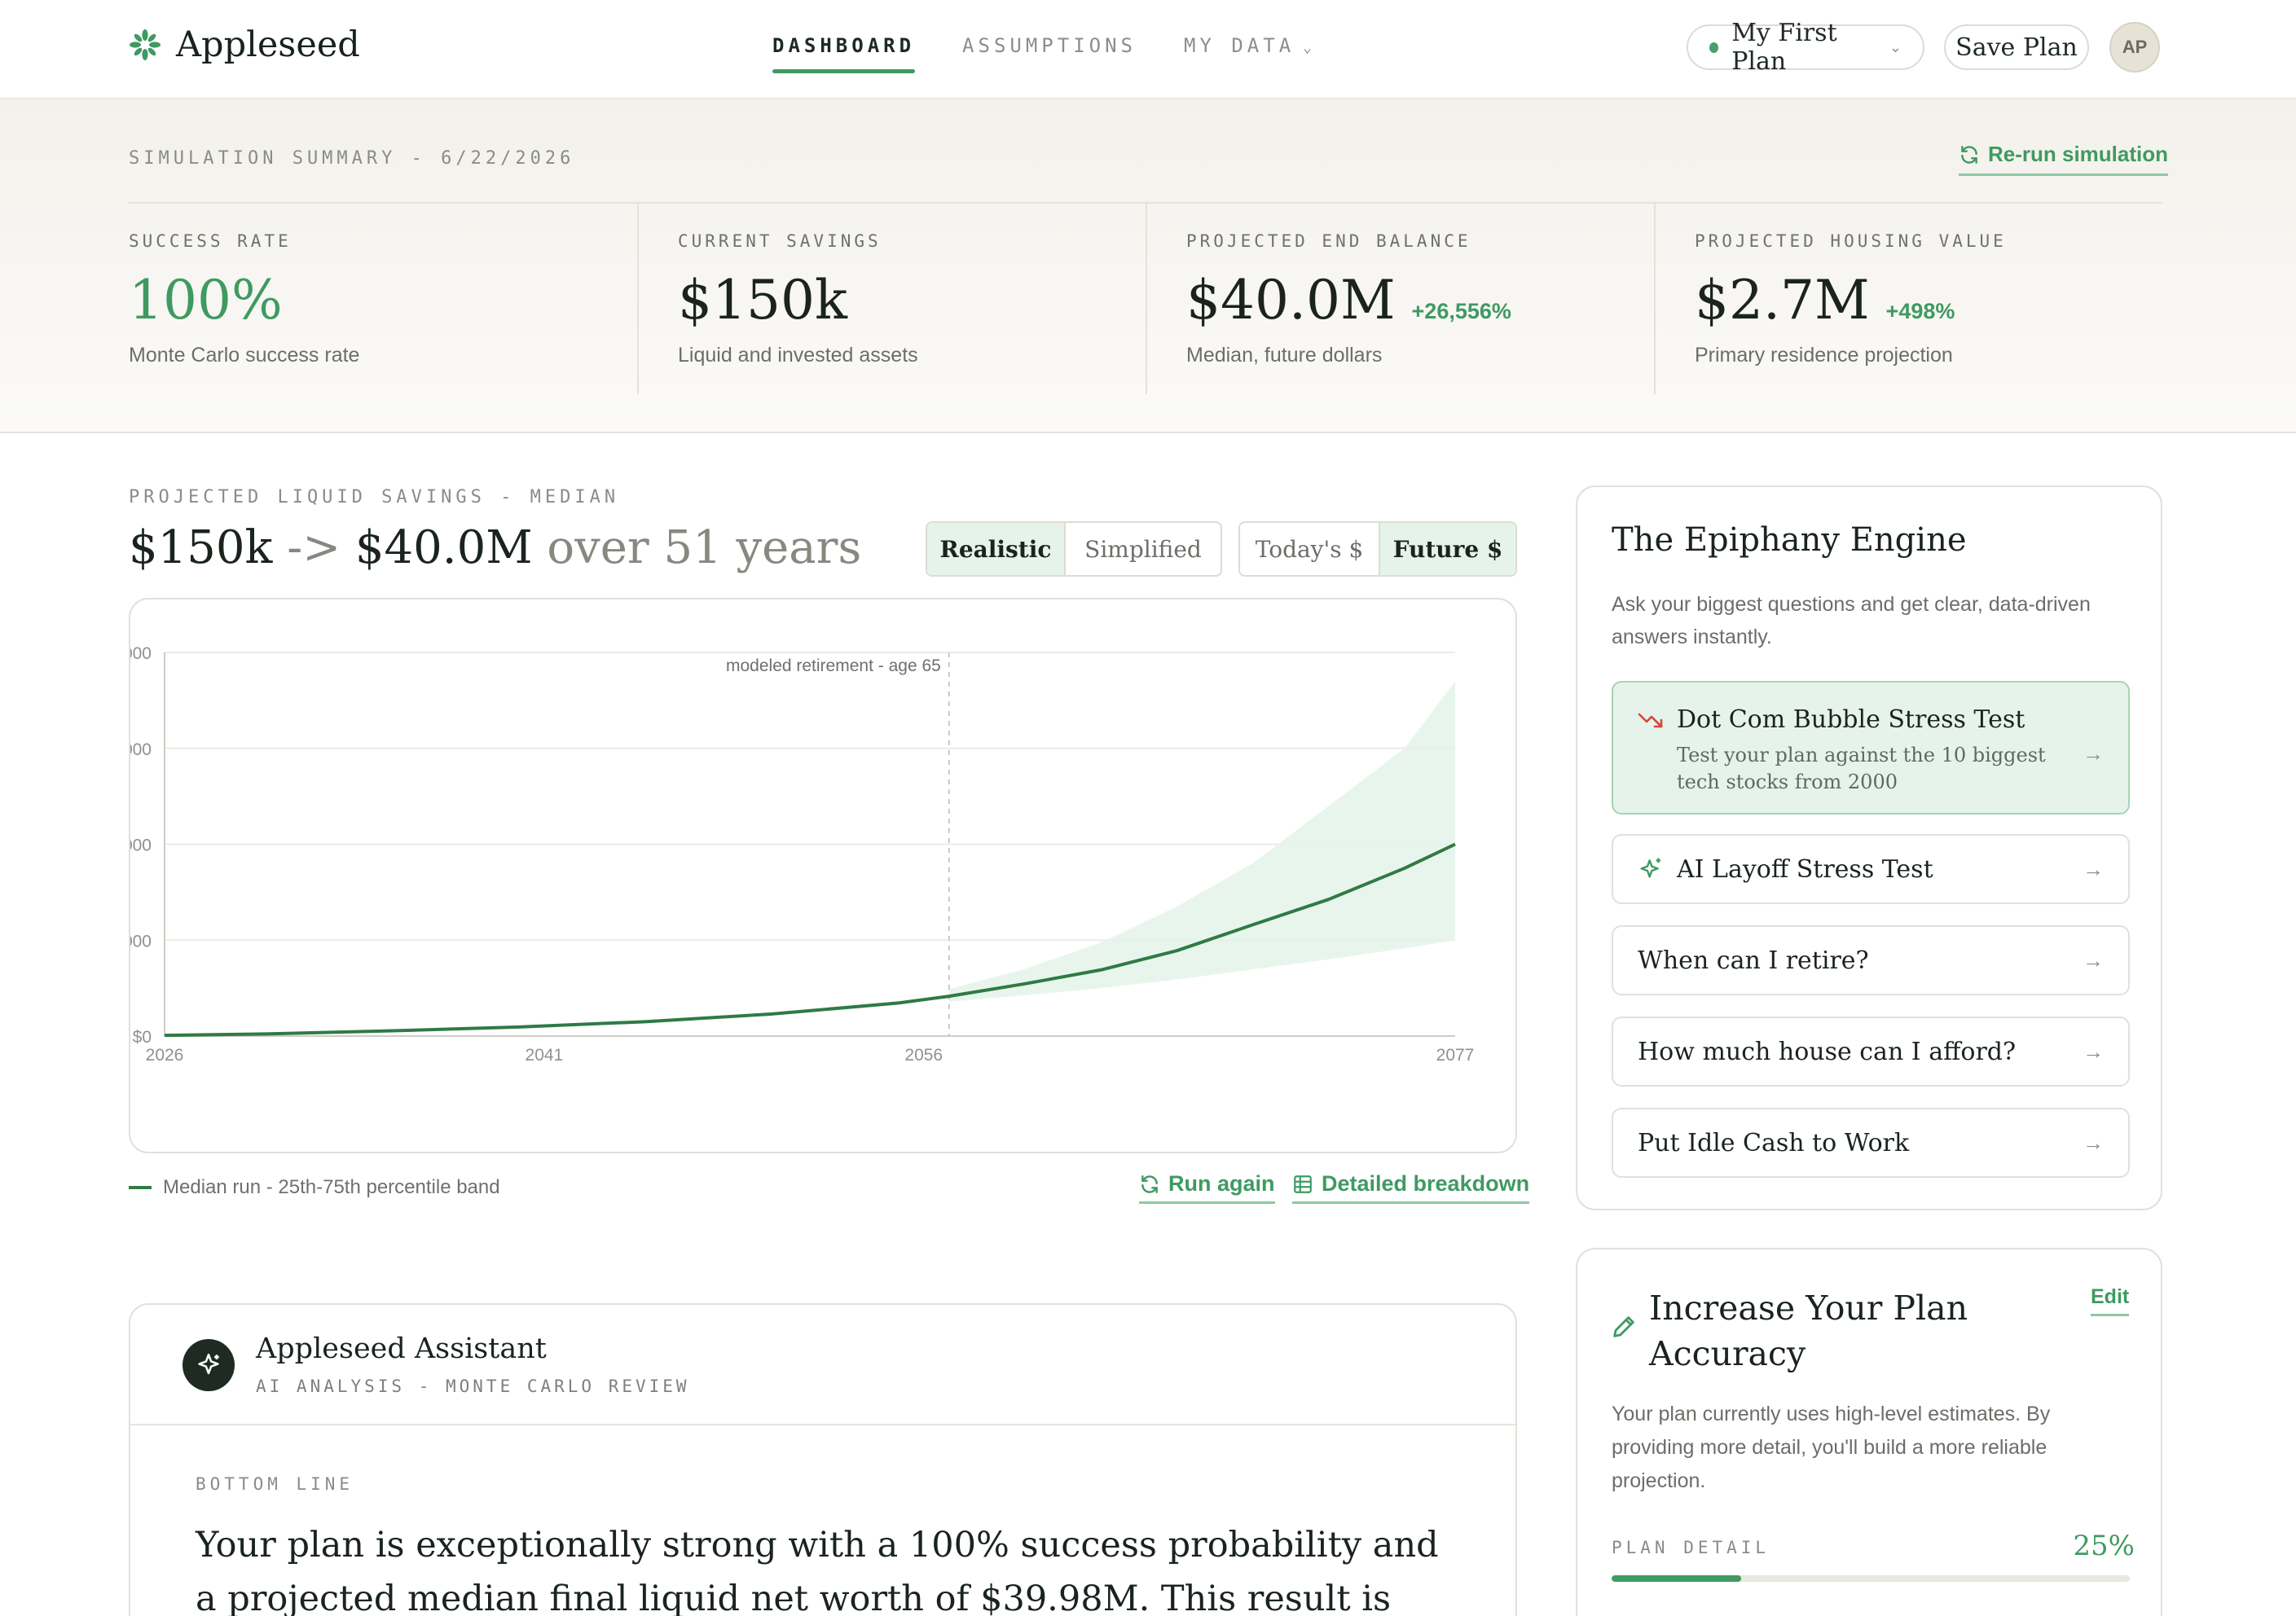  What do you see at coordinates (2078, 154) in the screenshot?
I see `rerun-label: Re-run simulation` at bounding box center [2078, 154].